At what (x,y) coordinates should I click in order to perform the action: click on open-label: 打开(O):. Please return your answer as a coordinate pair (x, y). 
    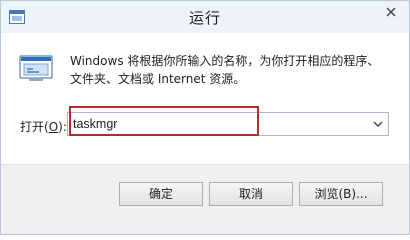
    Looking at the image, I should click on (43, 126).